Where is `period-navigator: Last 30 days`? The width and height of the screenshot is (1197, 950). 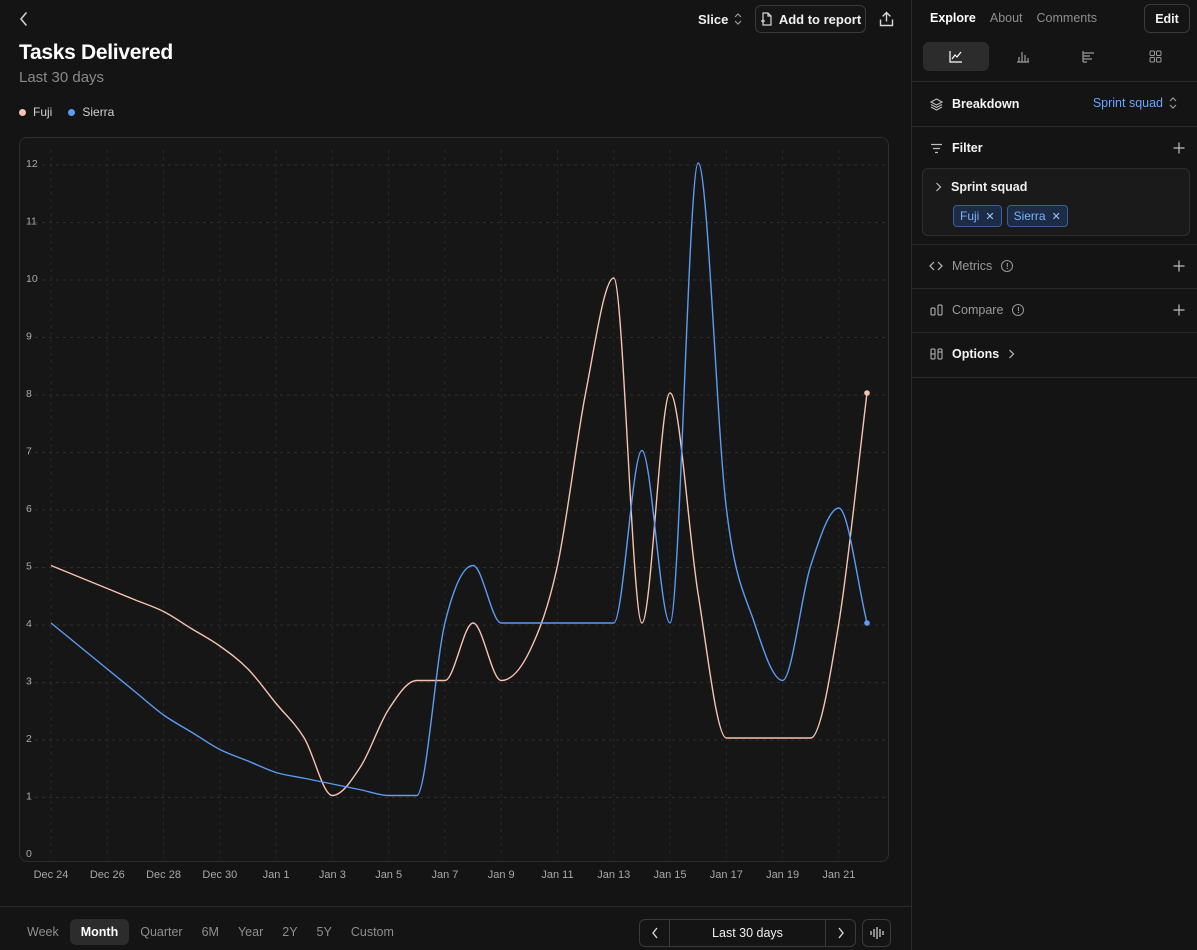
period-navigator: Last 30 days is located at coordinates (747, 933).